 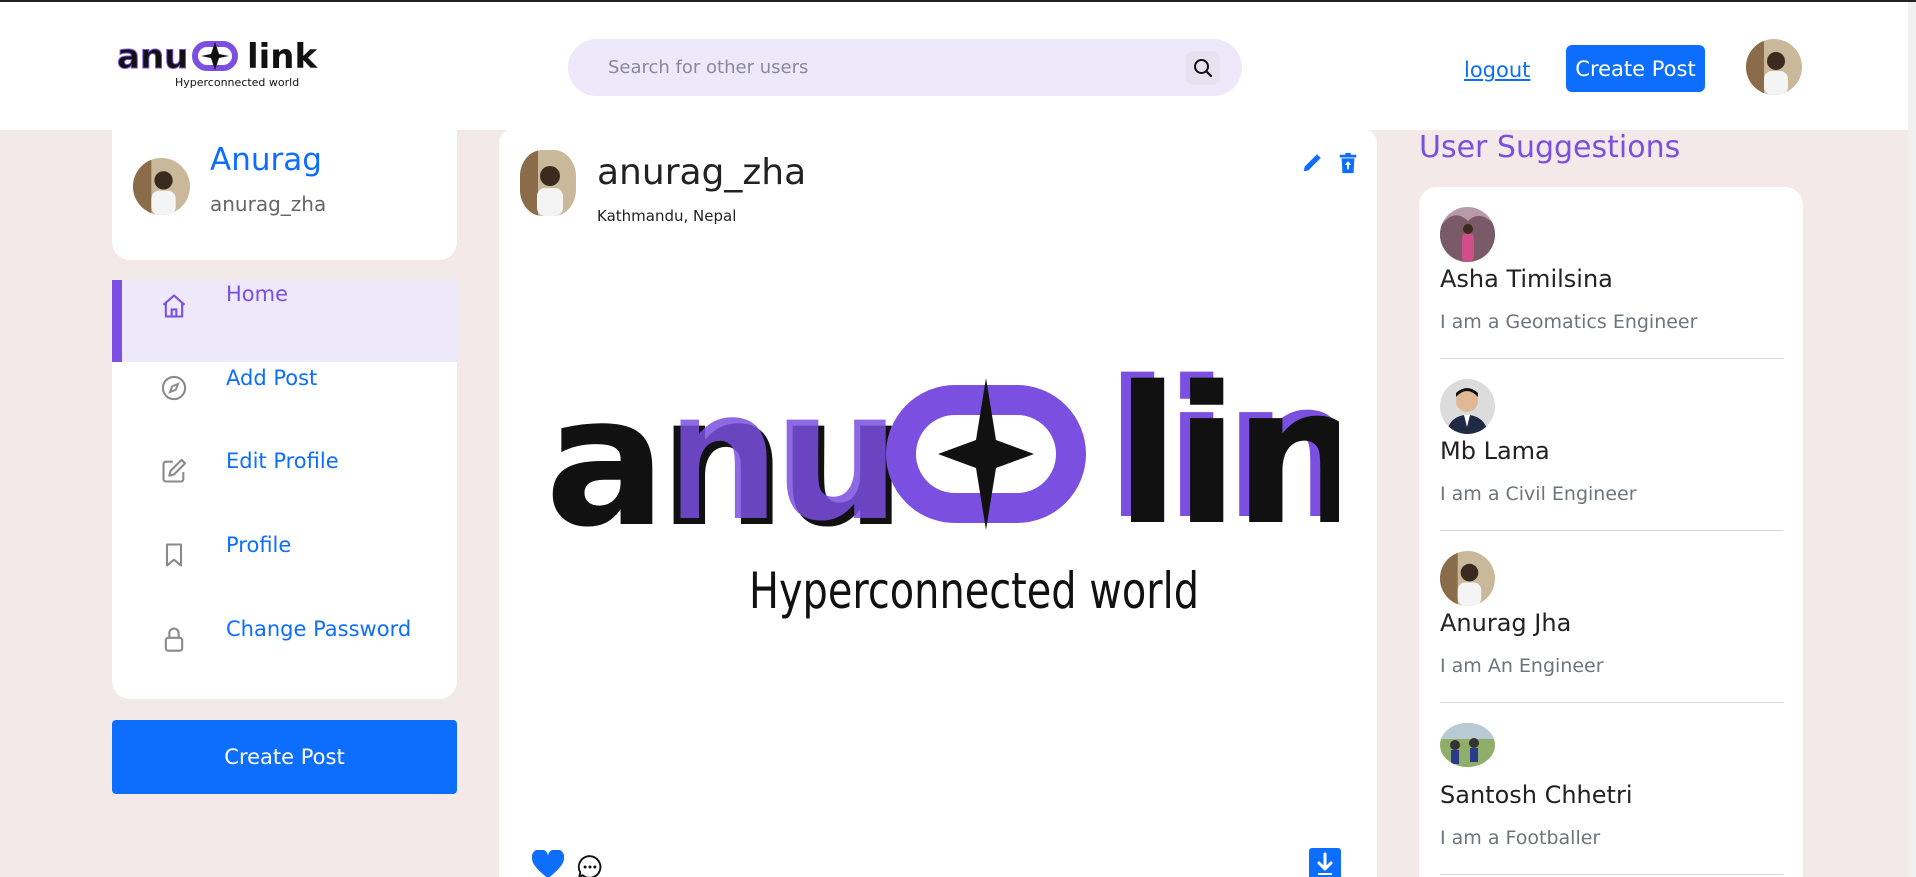 What do you see at coordinates (1550, 147) in the screenshot?
I see `suggestions-title: User Suggestions` at bounding box center [1550, 147].